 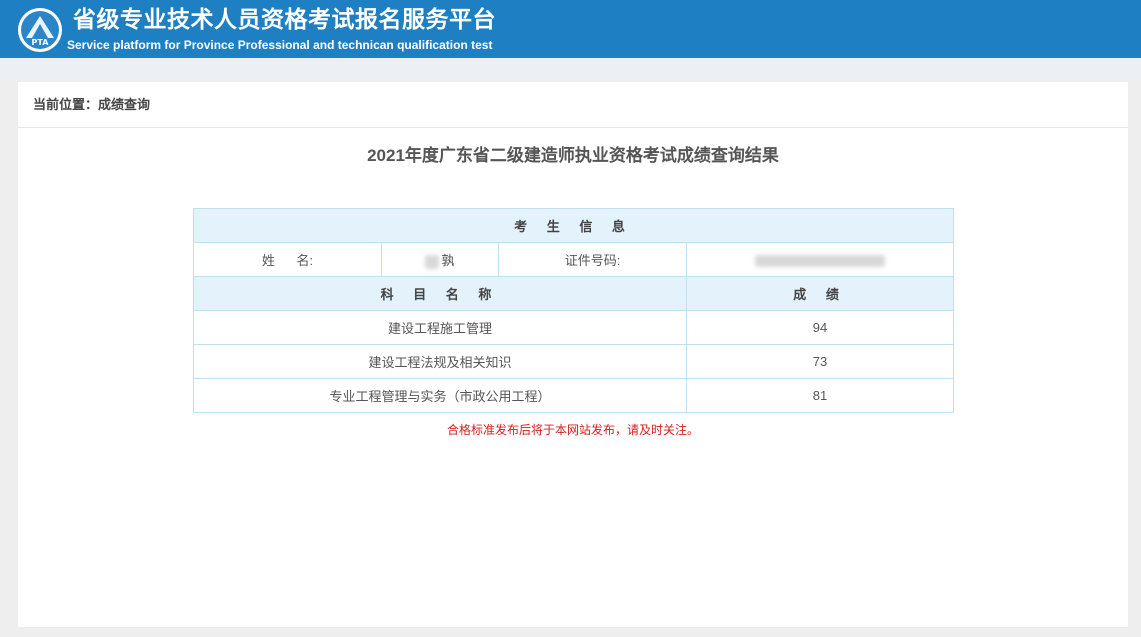 I want to click on candidate-info-title: 考 生 信 息, so click(x=573, y=225).